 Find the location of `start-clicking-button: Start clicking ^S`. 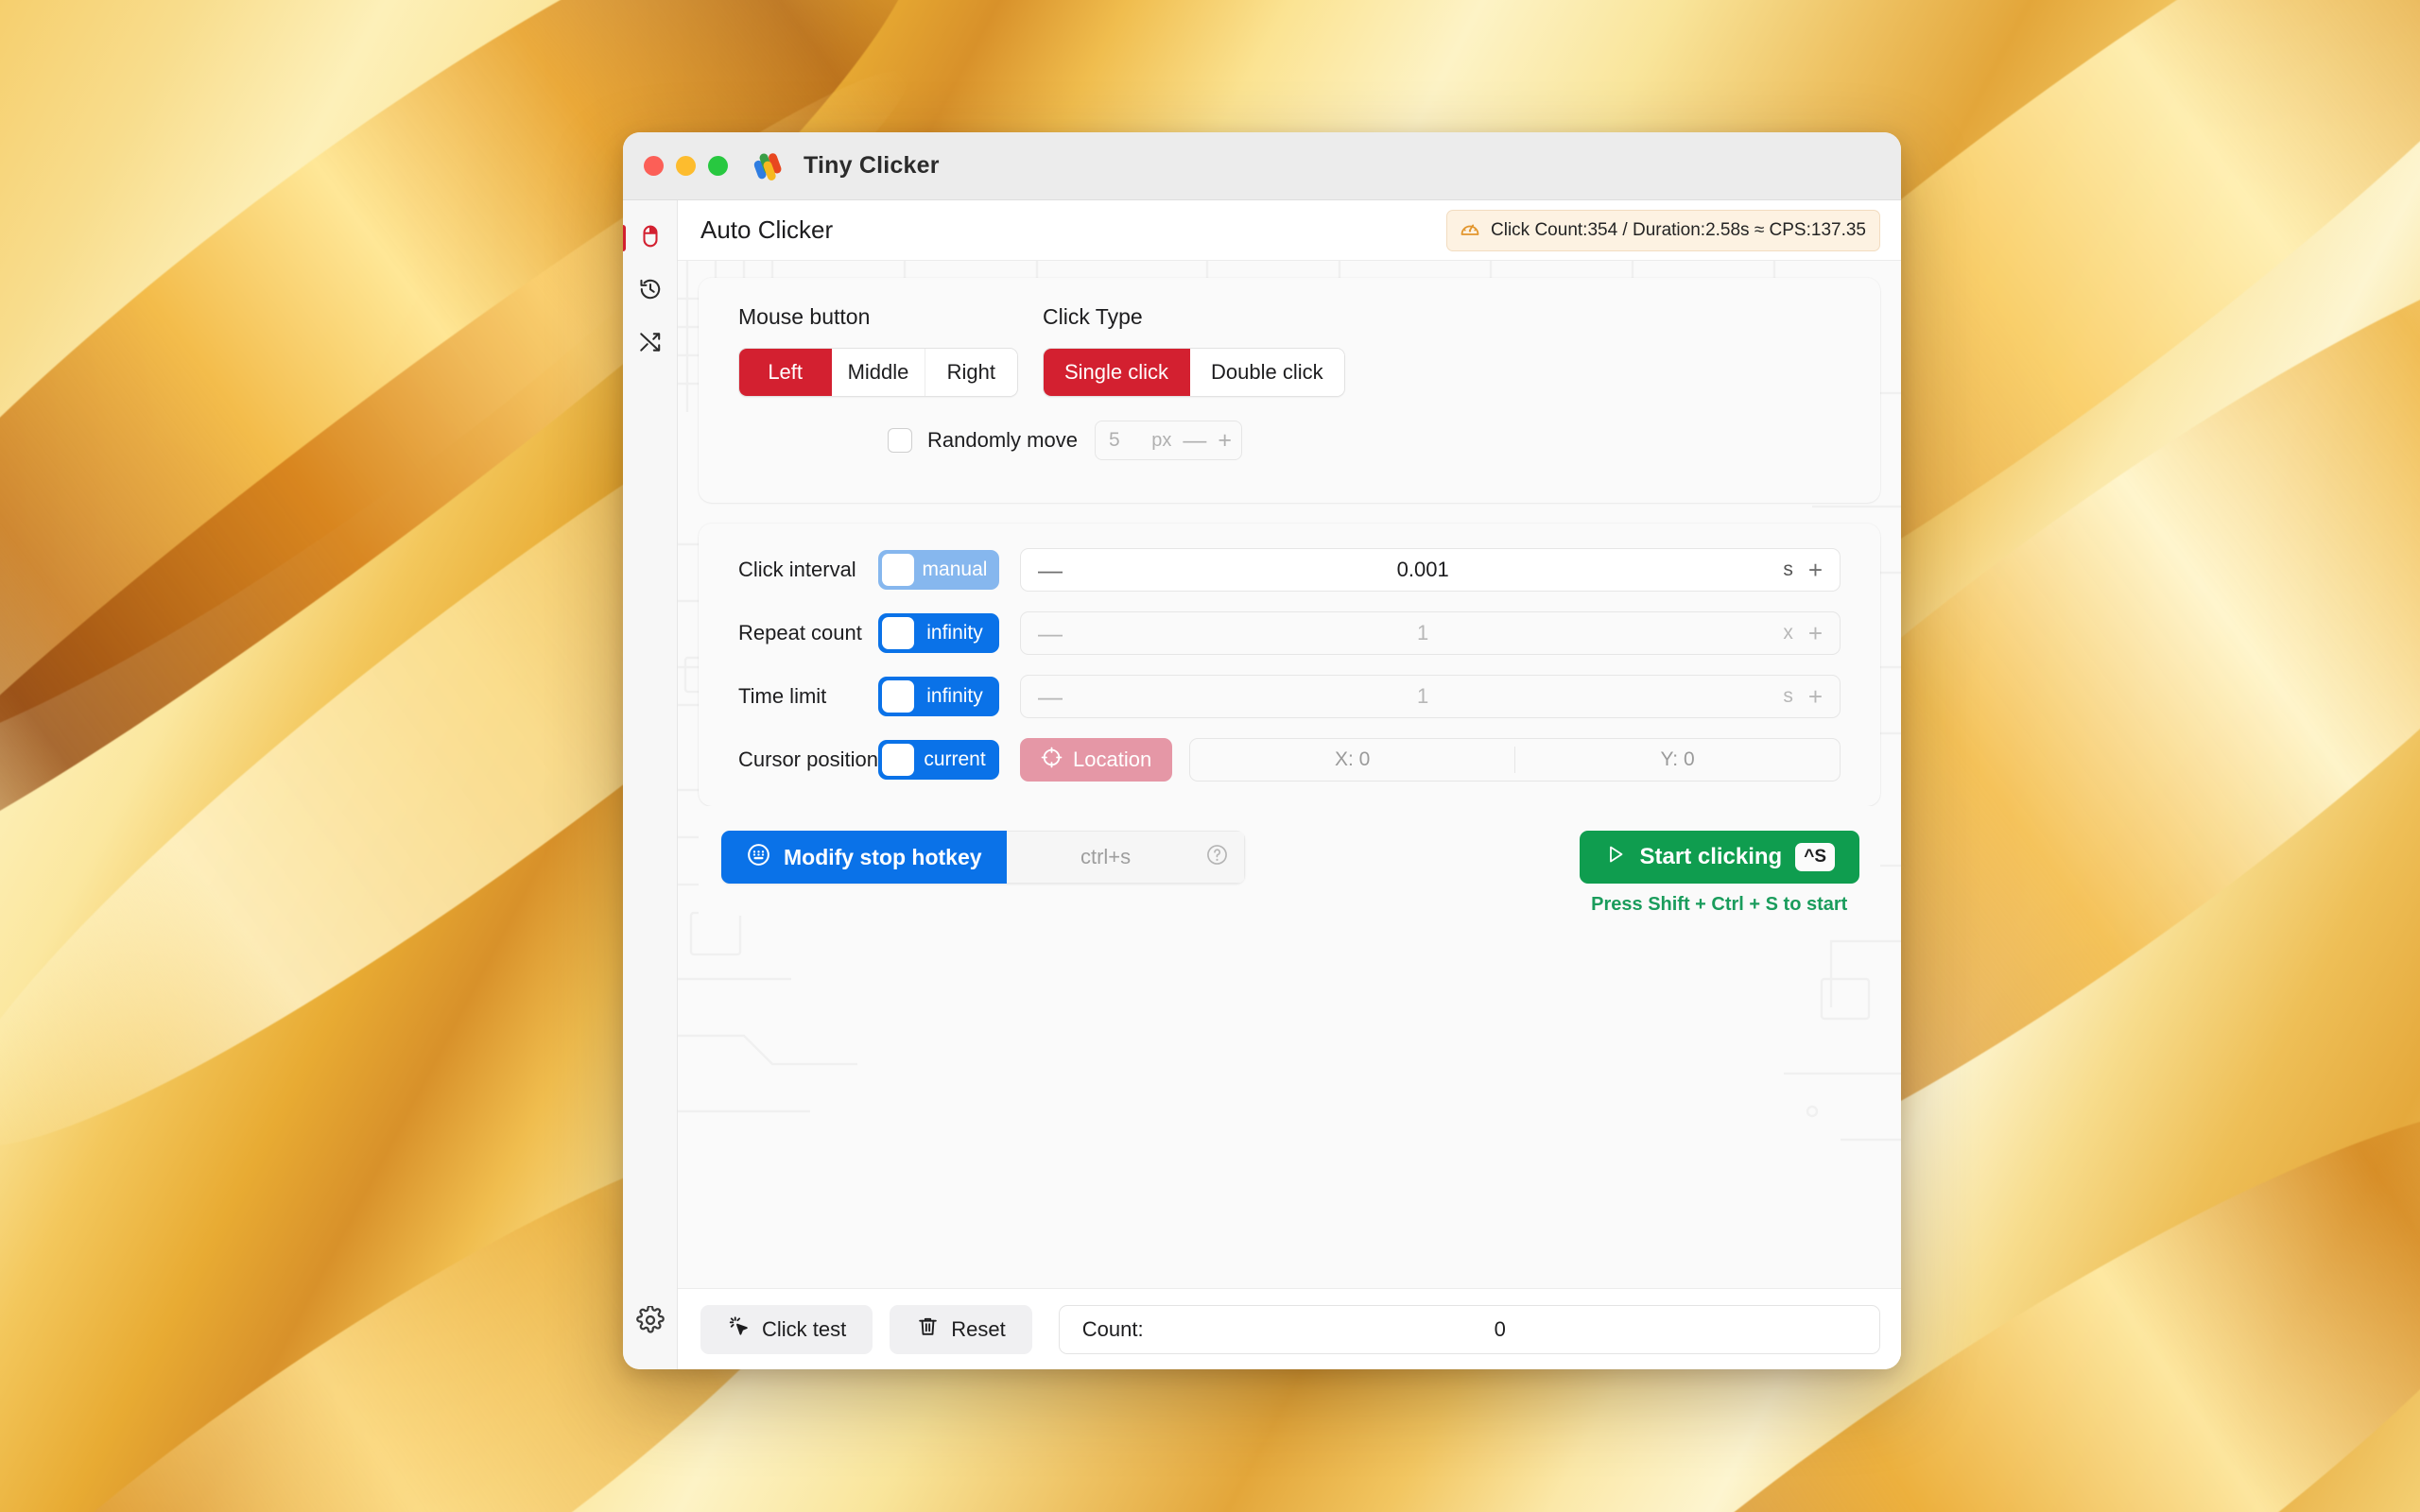

start-clicking-button: Start clicking ^S is located at coordinates (1719, 857).